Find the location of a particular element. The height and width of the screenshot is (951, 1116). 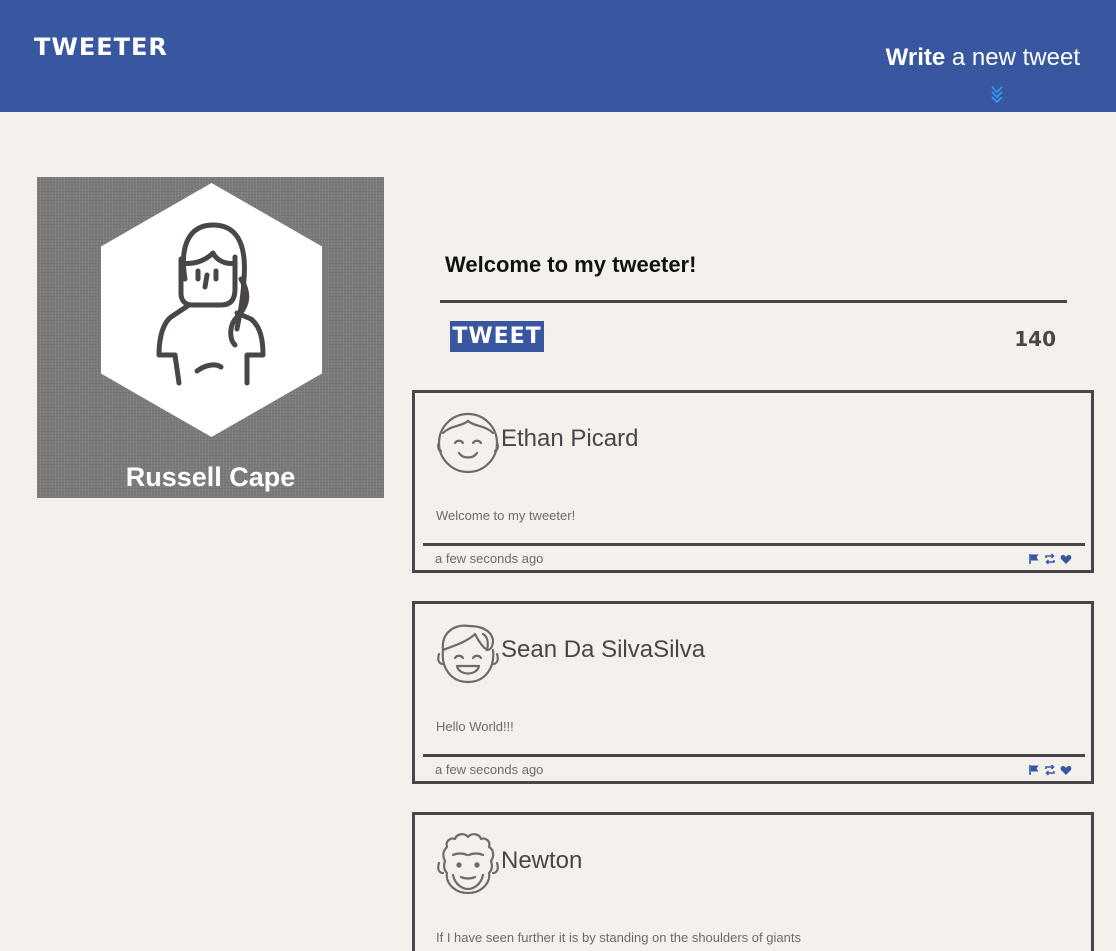

top-navigation-bar: TWEETER Write a new tweet is located at coordinates (558, 56).